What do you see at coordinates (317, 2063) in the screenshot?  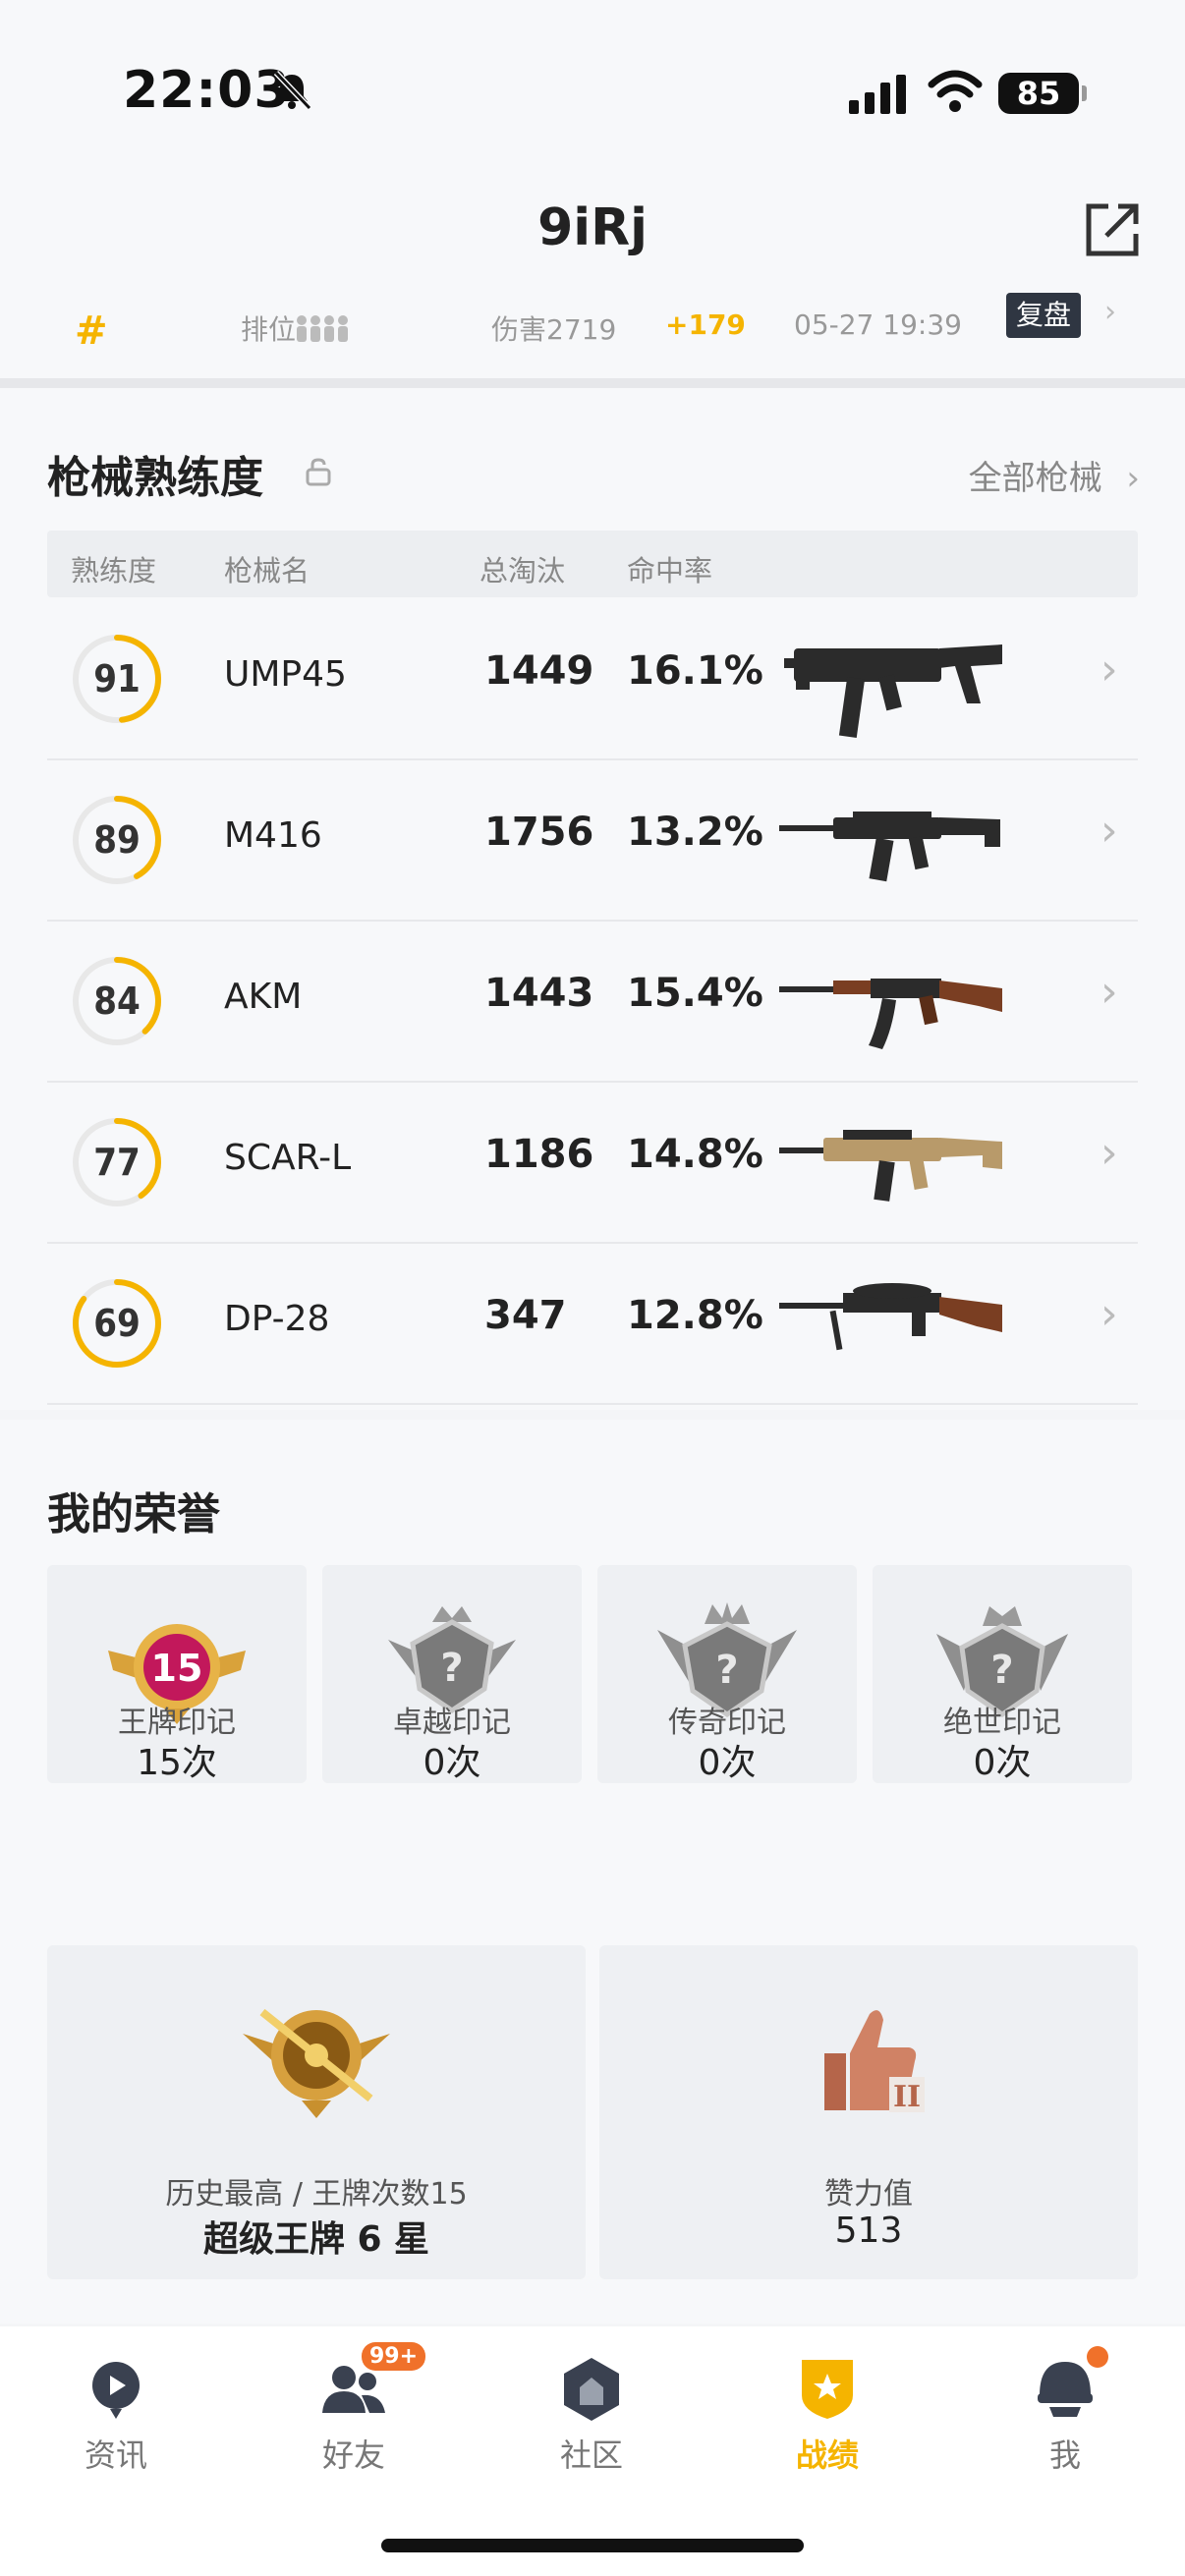 I see `super-ace-emblem-icon` at bounding box center [317, 2063].